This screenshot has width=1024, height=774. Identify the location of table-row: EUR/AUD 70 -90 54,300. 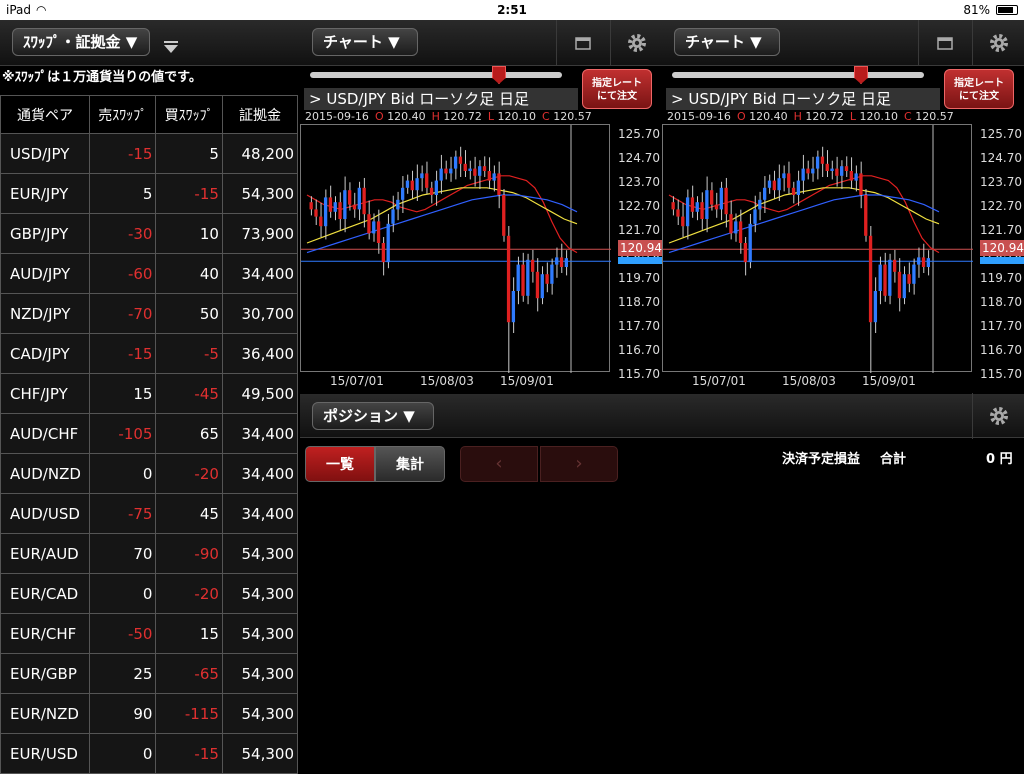
(149, 553).